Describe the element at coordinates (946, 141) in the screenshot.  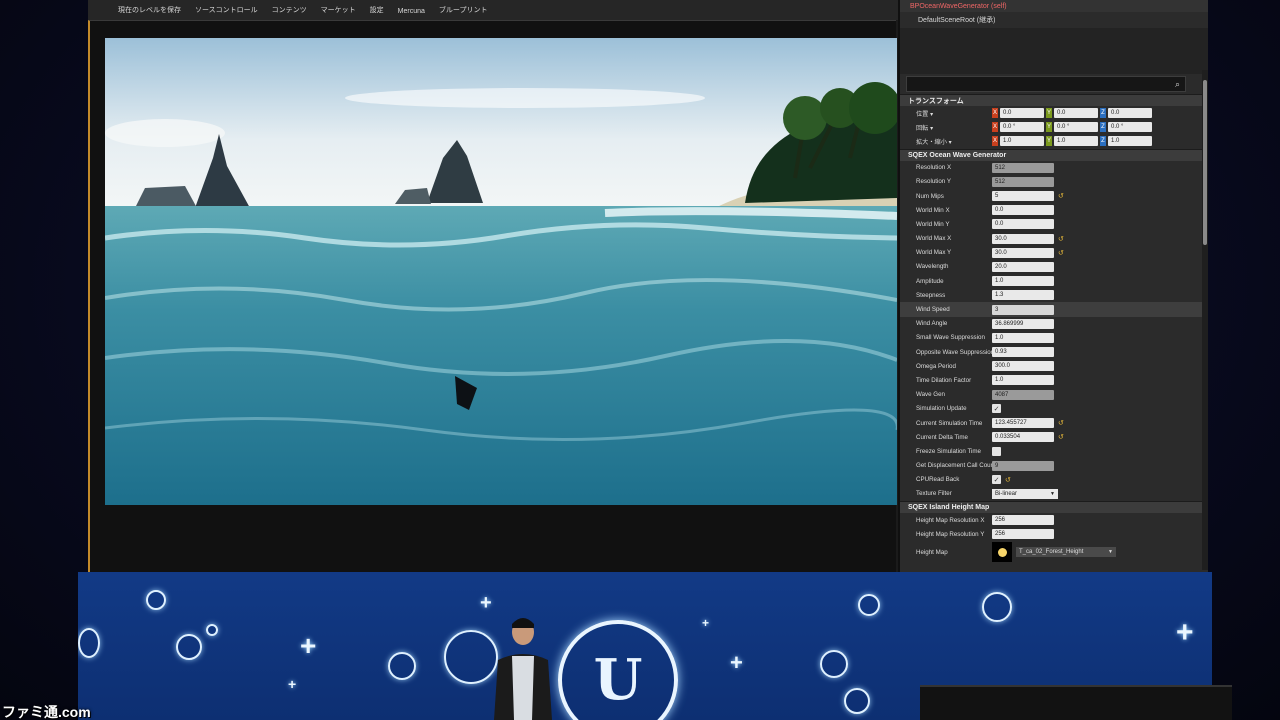
I see `scale-label: 拡大・縮小 ▾` at that location.